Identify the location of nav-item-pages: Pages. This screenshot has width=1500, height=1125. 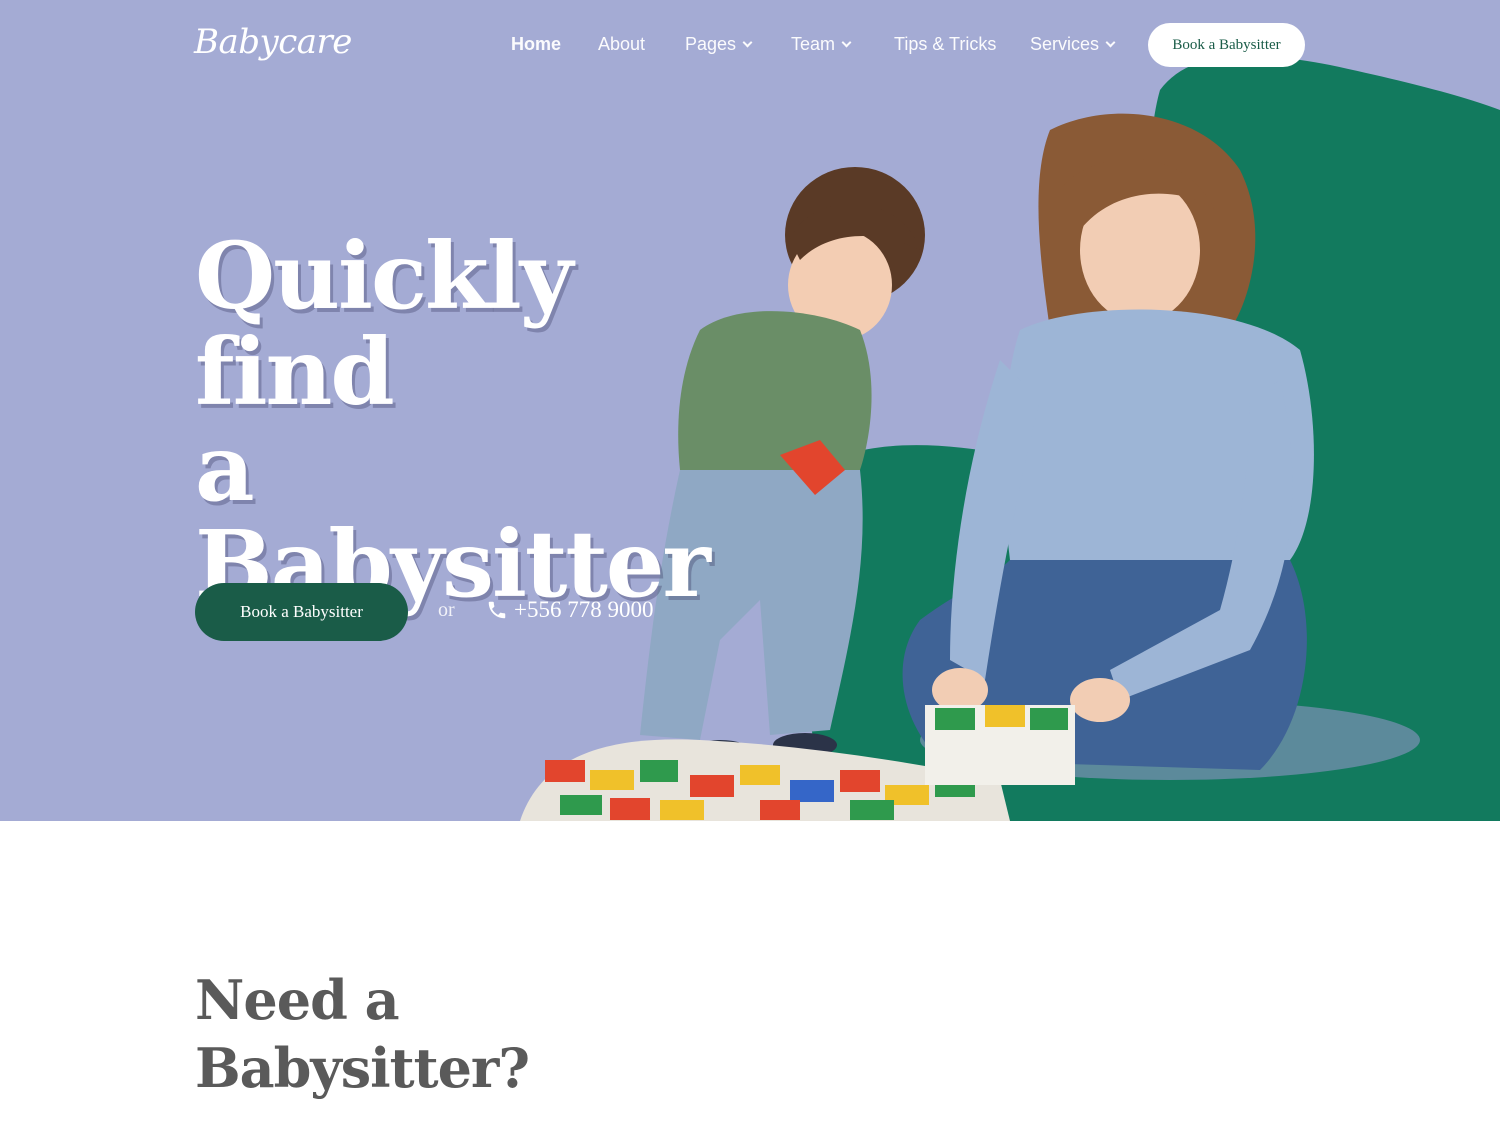
(719, 44).